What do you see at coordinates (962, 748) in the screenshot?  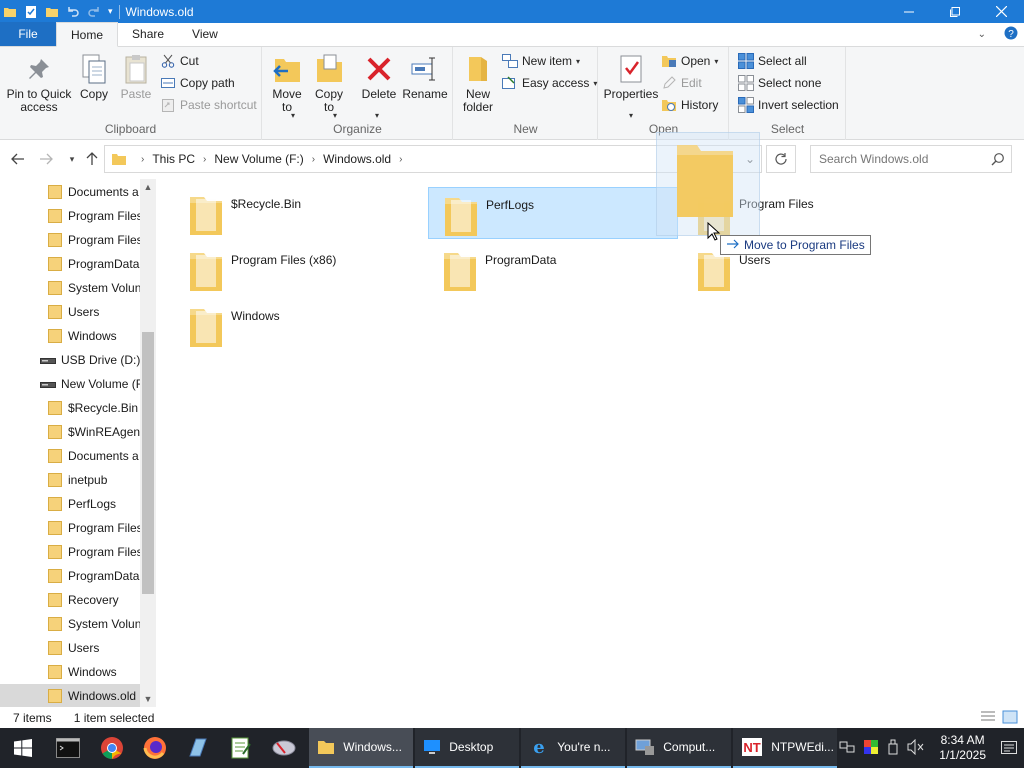 I see `clock: 8:34 AM 1/1/2025` at bounding box center [962, 748].